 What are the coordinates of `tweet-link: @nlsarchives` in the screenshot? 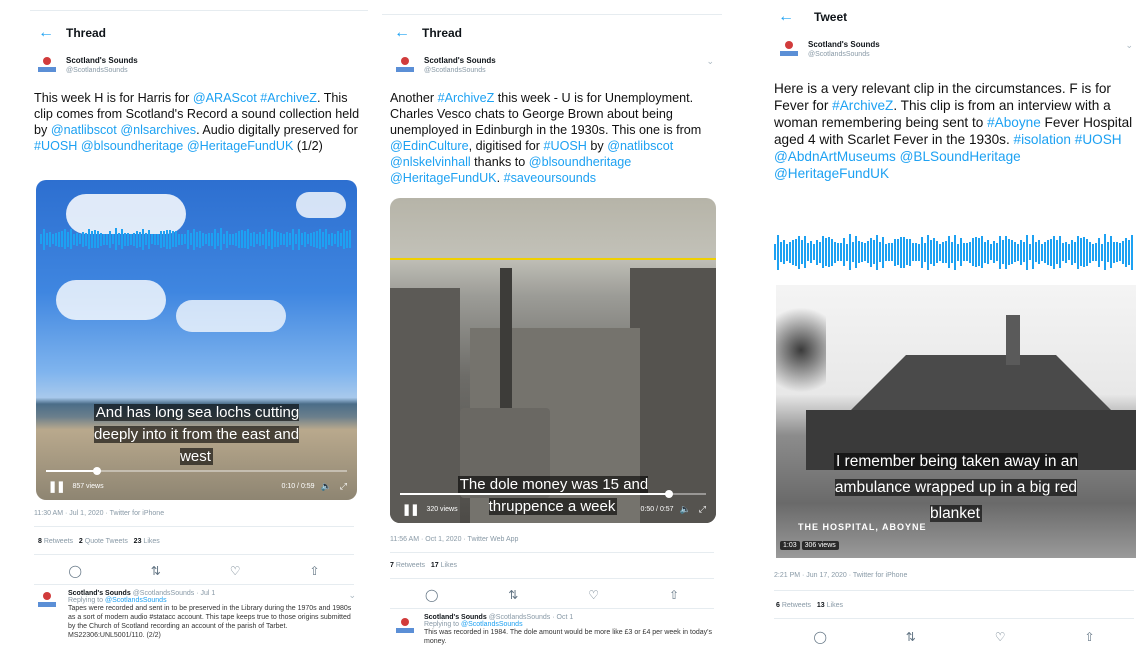 It's located at (158, 130).